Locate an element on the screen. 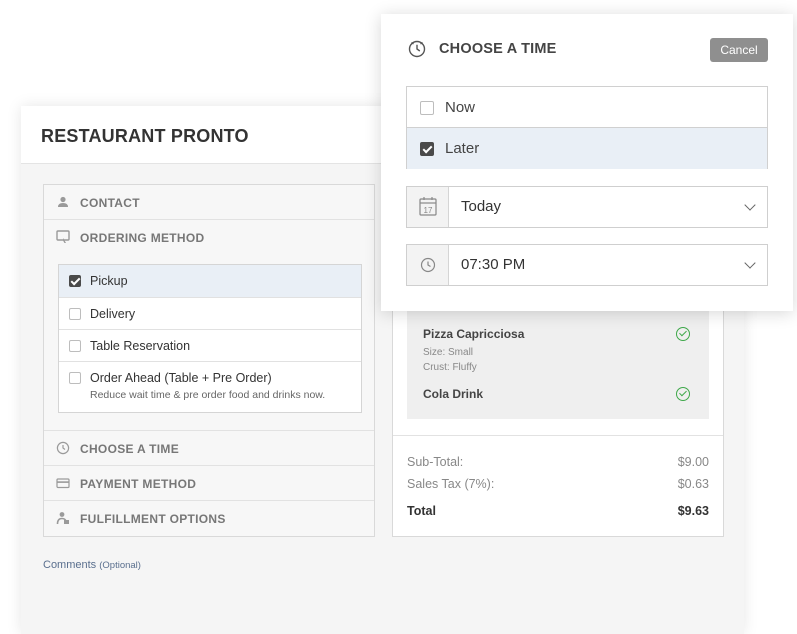  option-table-reservation: Table Reservation is located at coordinates (210, 346).